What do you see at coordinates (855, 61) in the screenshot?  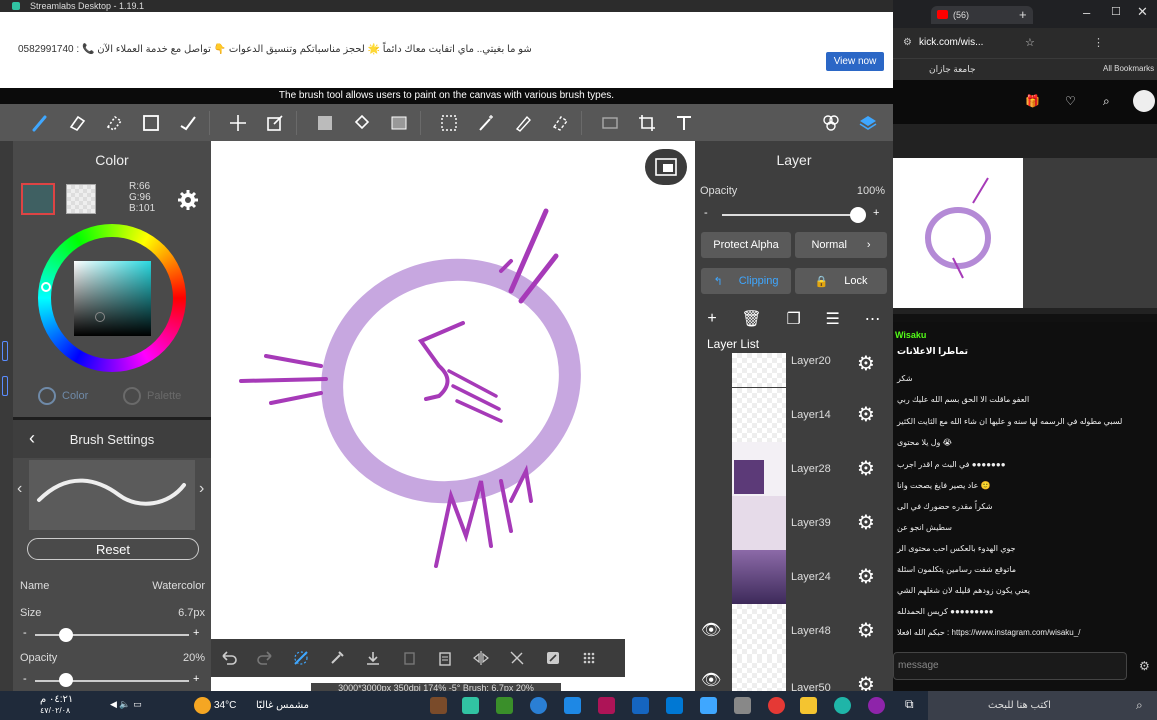 I see `view-now-button: View now` at bounding box center [855, 61].